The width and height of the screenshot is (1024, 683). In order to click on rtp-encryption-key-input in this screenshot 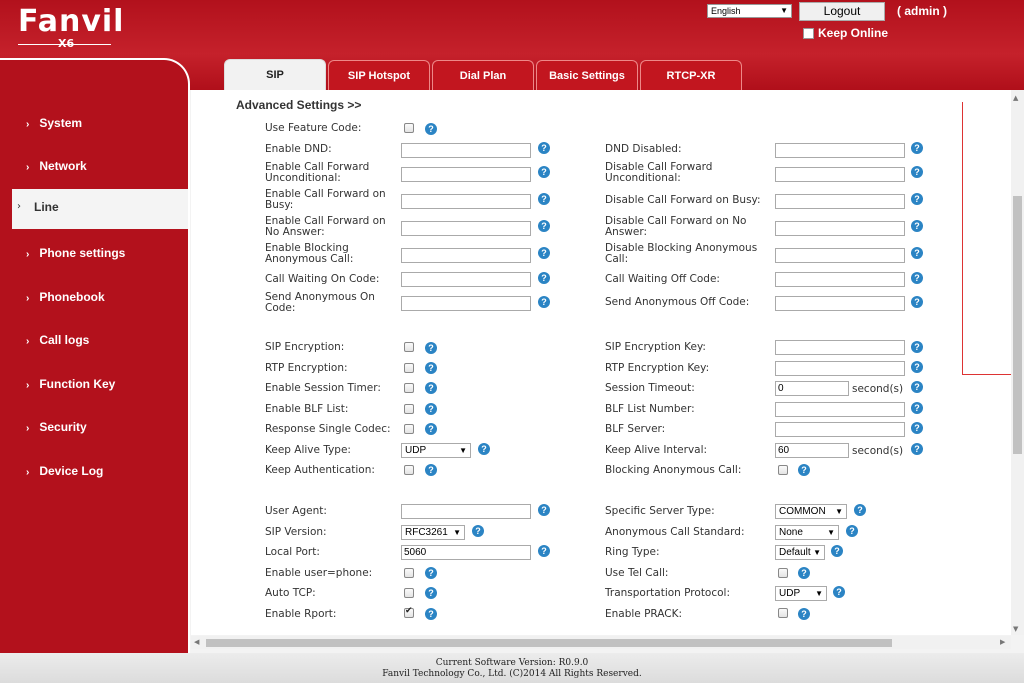, I will do `click(840, 368)`.